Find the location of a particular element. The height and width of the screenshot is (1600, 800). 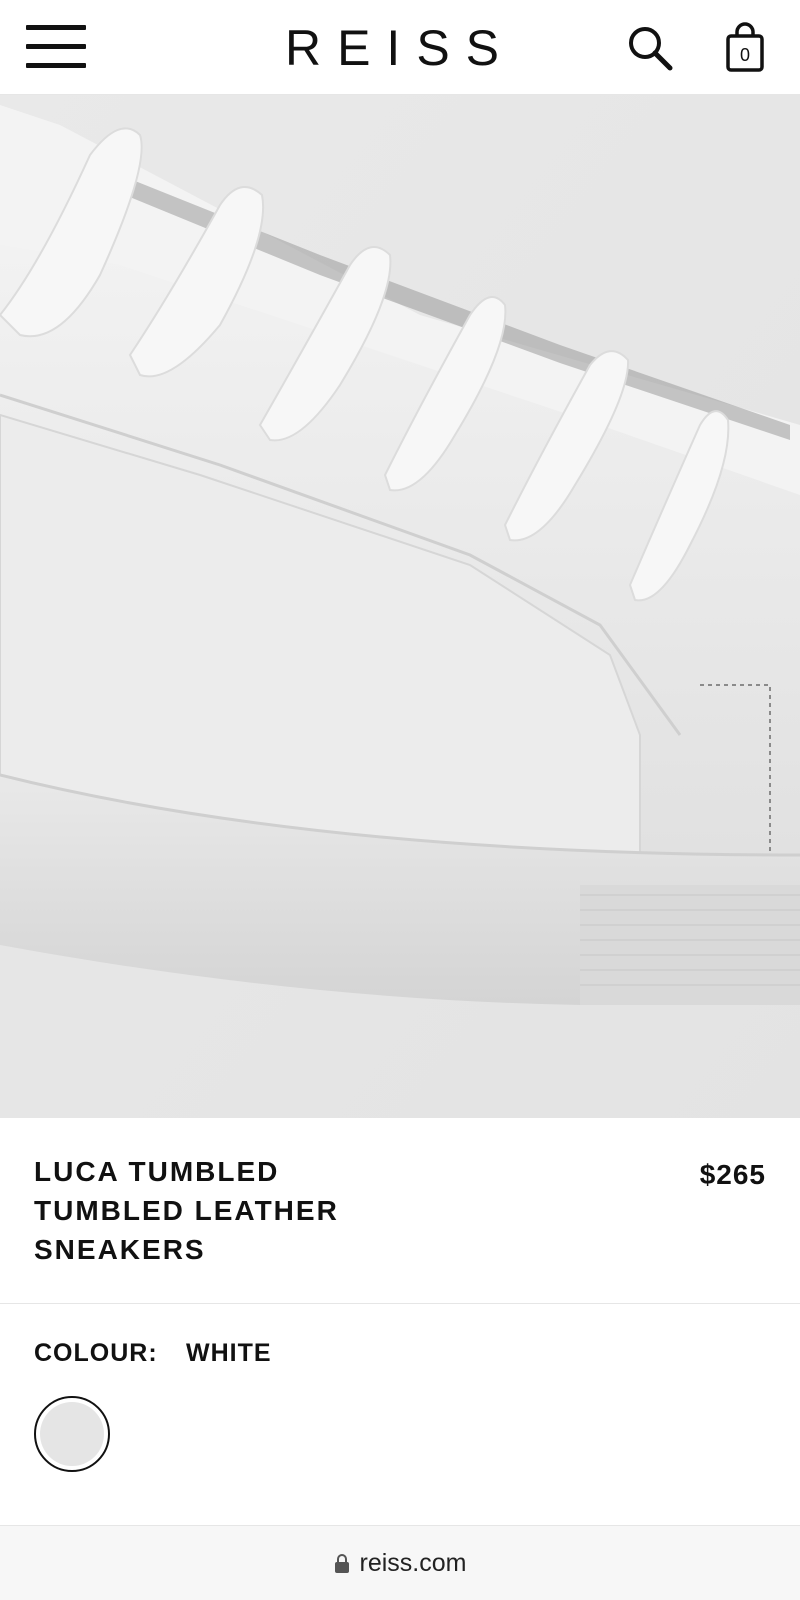

hamburger-menu-icon is located at coordinates (56, 47).